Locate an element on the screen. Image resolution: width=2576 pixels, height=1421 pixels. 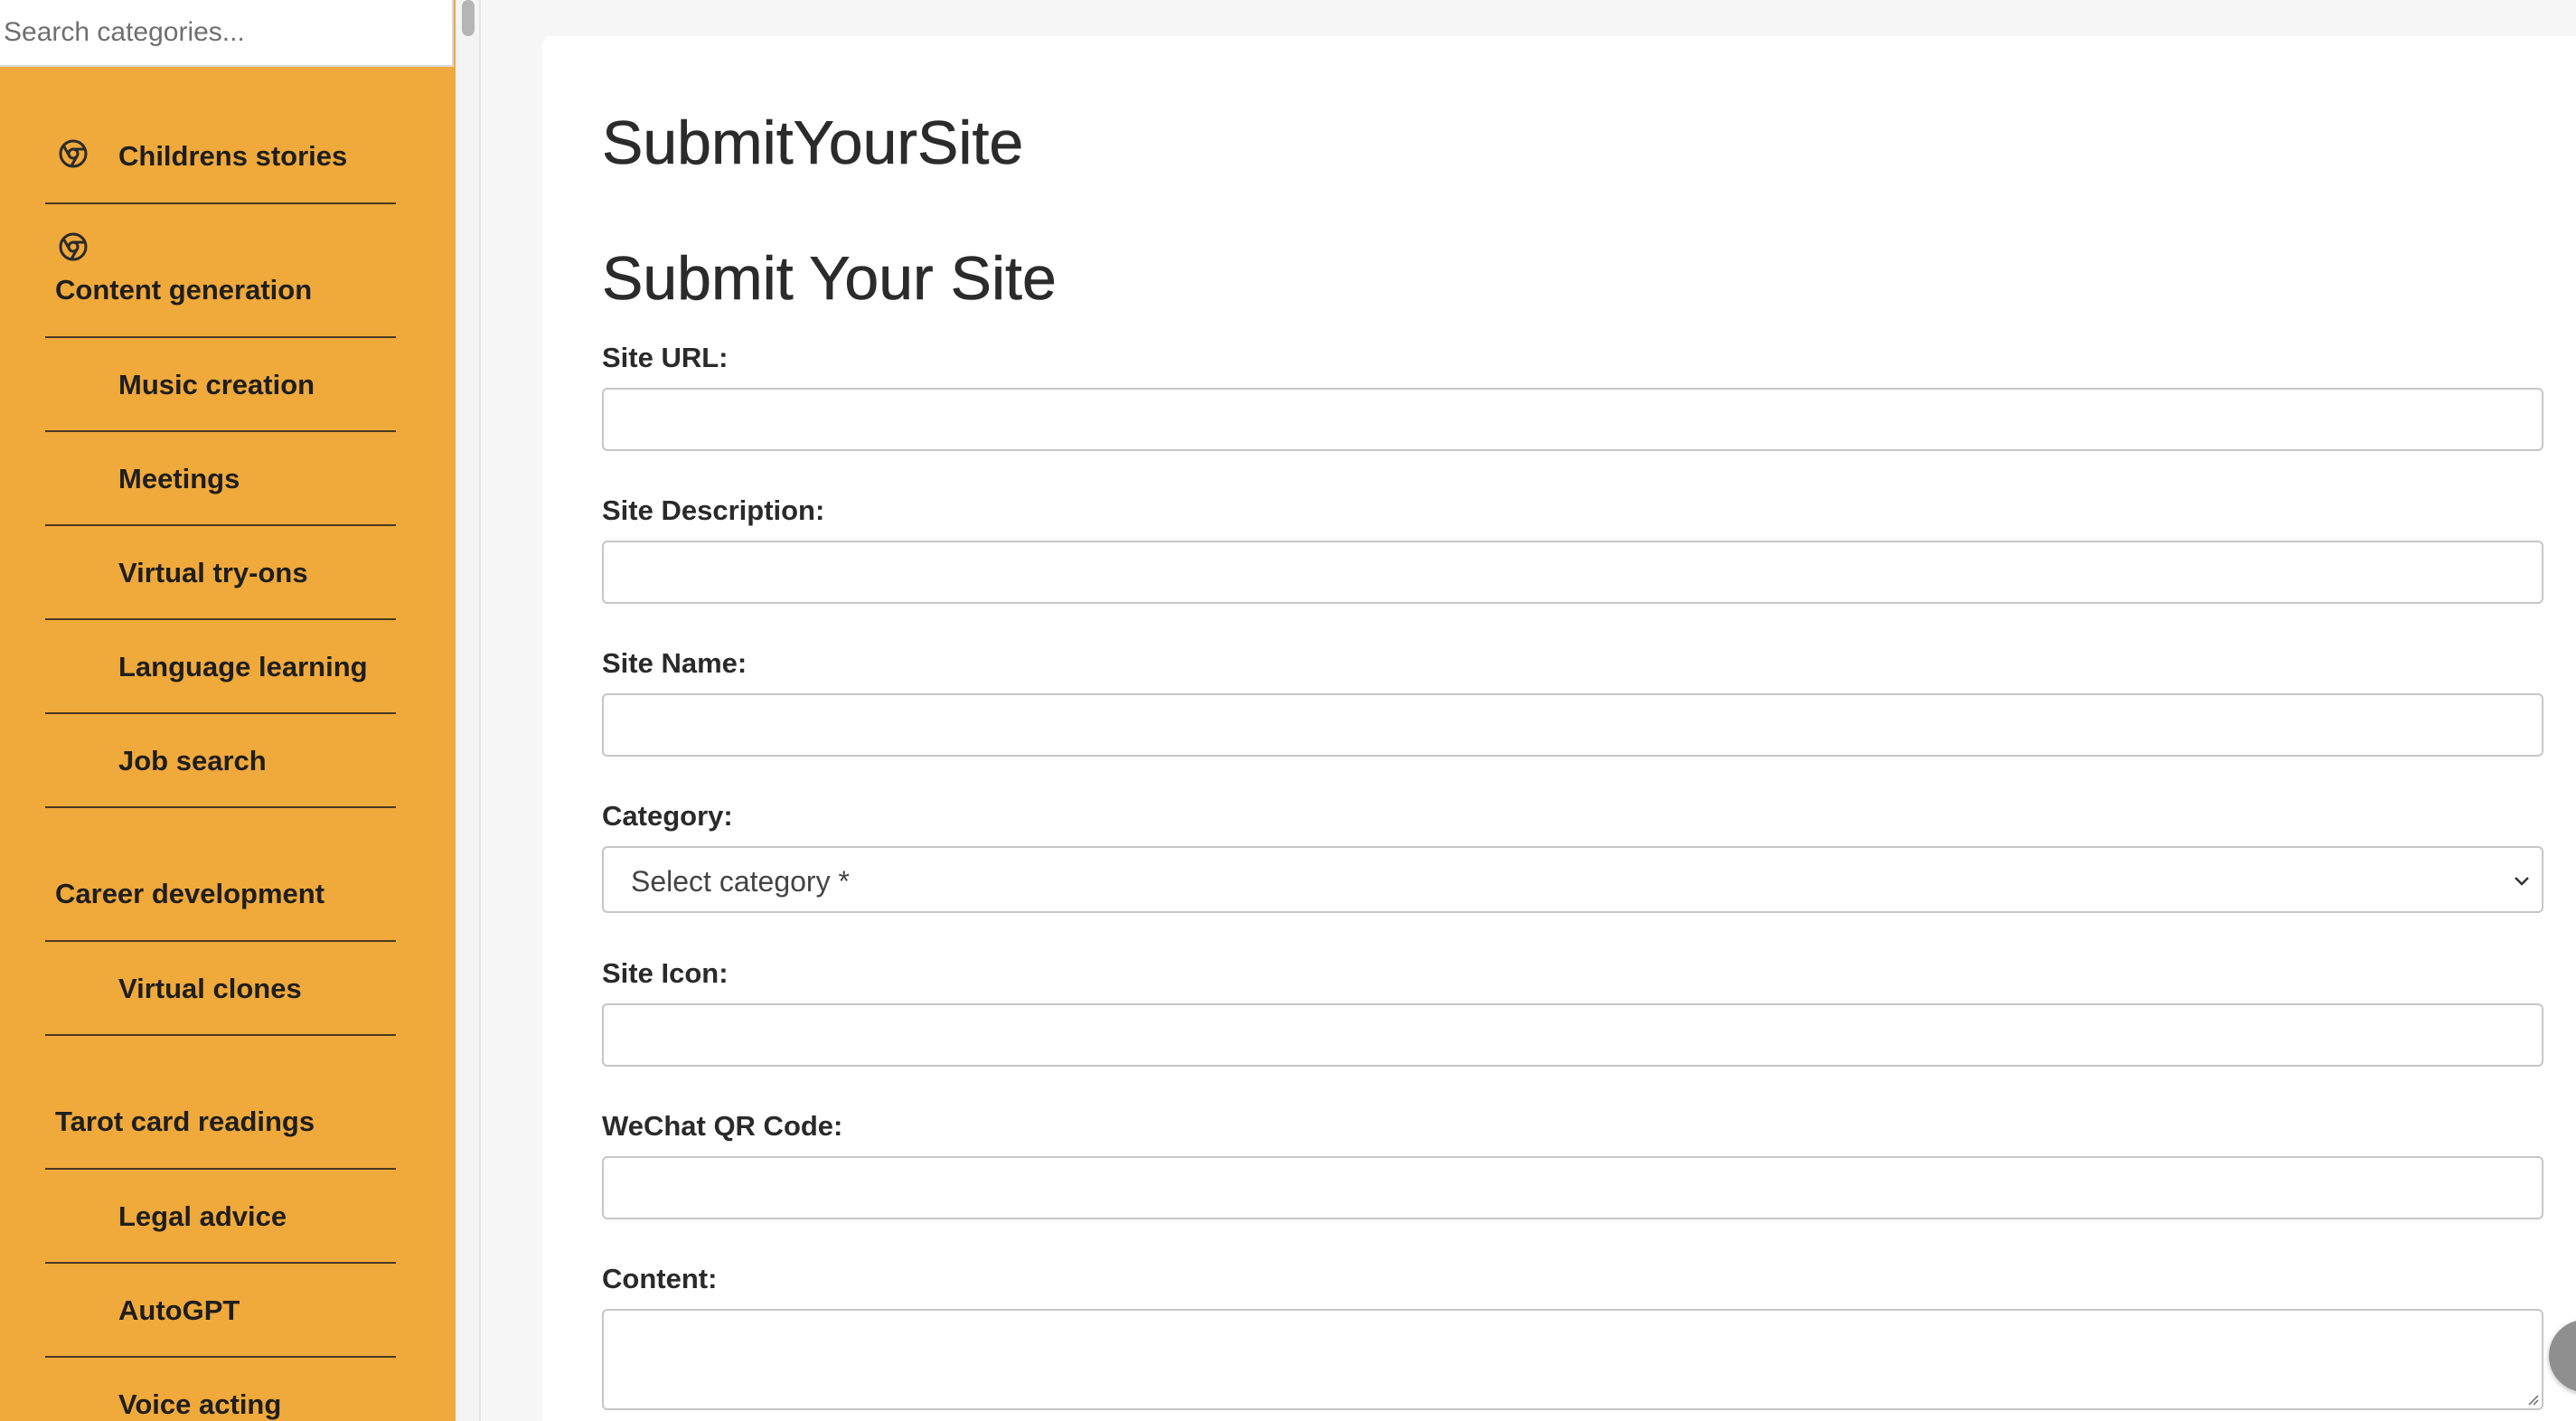
site-url-input is located at coordinates (1572, 419).